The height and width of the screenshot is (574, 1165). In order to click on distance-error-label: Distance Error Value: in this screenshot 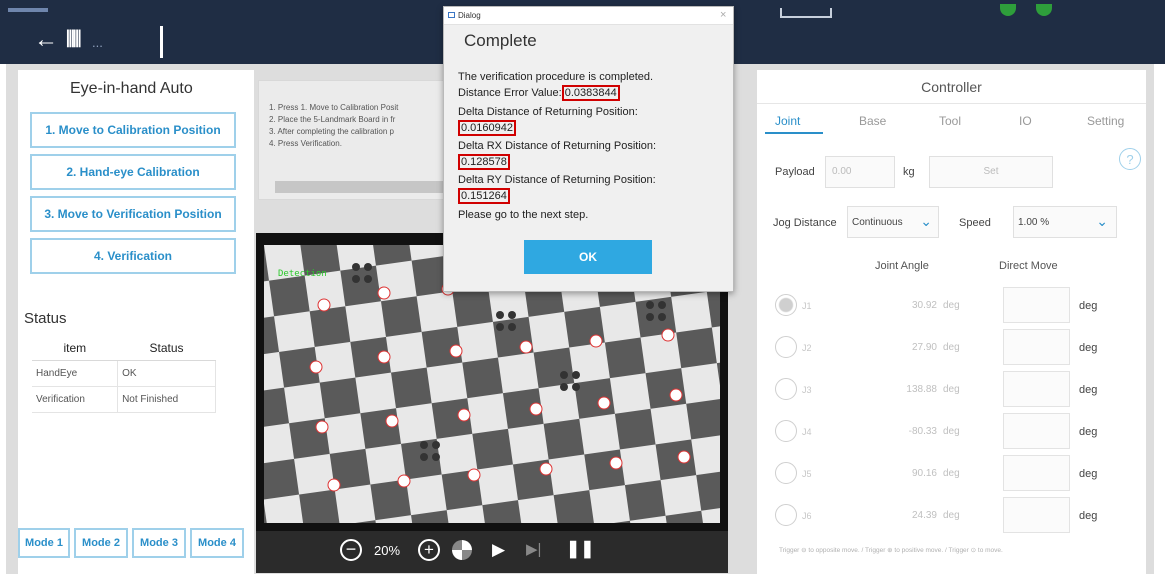, I will do `click(510, 93)`.